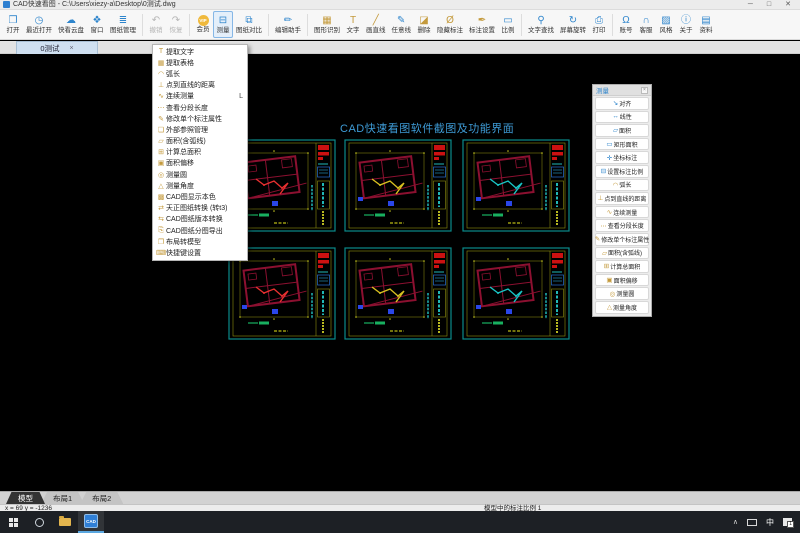  Describe the element at coordinates (102, 498) in the screenshot. I see `sheet-tab-2: 布局2` at that location.